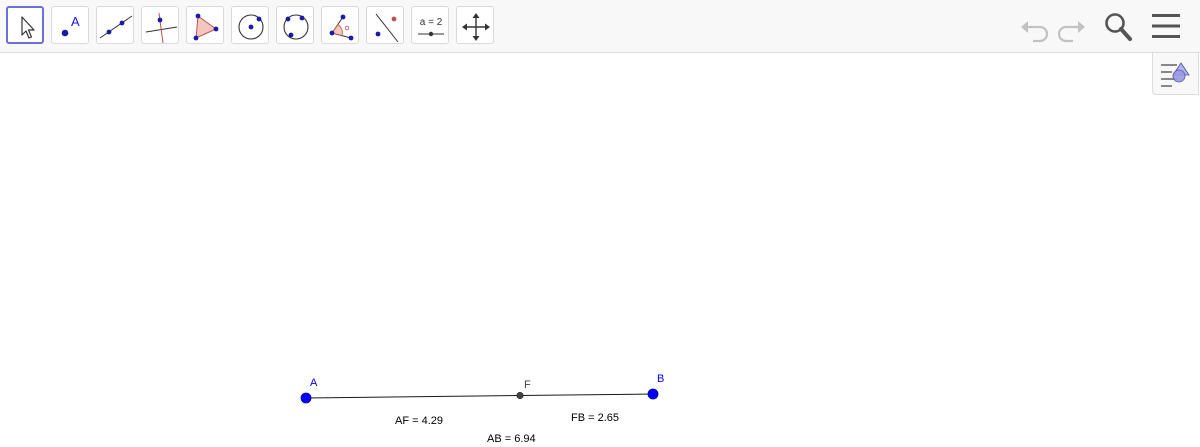 This screenshot has height=447, width=1200. I want to click on point-a-label: A, so click(314, 383).